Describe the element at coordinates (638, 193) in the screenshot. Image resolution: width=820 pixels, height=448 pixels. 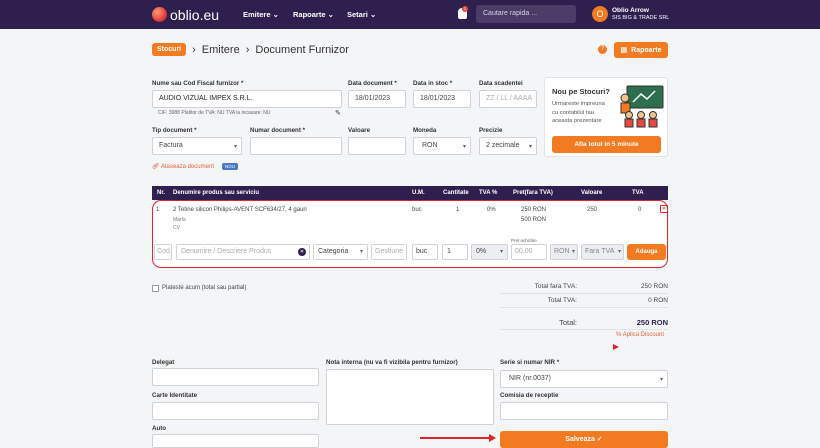
I see `col-tva: TVA` at that location.